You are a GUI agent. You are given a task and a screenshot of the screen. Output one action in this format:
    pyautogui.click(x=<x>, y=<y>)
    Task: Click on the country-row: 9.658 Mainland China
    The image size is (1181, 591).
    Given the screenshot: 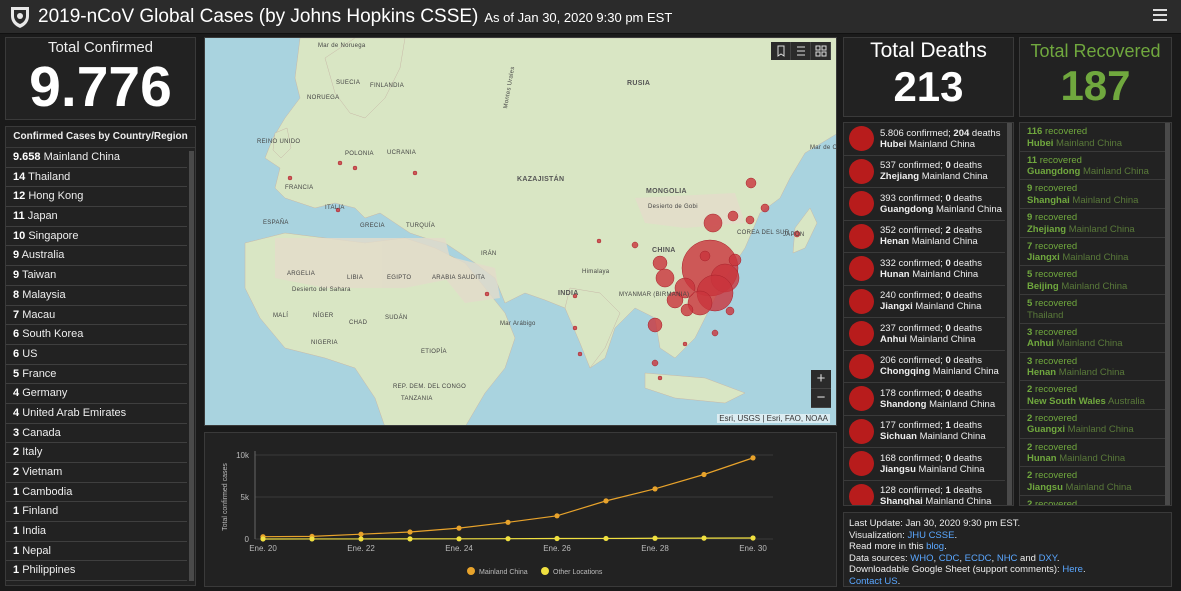 What is the action you would take?
    pyautogui.click(x=96, y=158)
    